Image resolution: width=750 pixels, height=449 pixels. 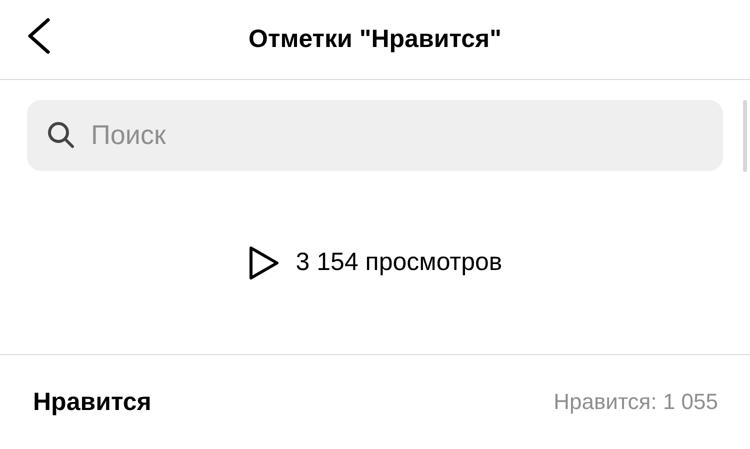 I want to click on likes-count: Нравится: 1 055, so click(x=636, y=402).